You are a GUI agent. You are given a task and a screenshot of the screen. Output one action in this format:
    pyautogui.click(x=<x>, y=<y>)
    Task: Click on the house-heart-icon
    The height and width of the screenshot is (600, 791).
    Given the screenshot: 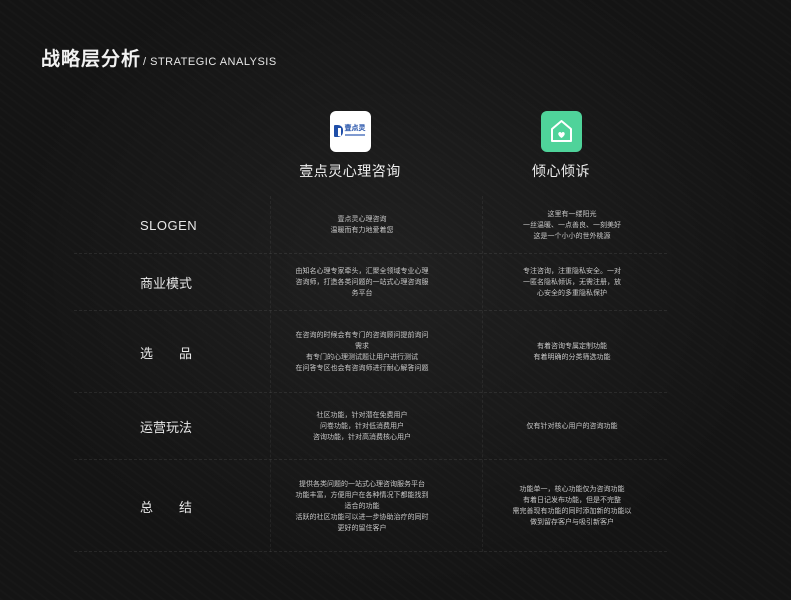 What is the action you would take?
    pyautogui.click(x=561, y=131)
    